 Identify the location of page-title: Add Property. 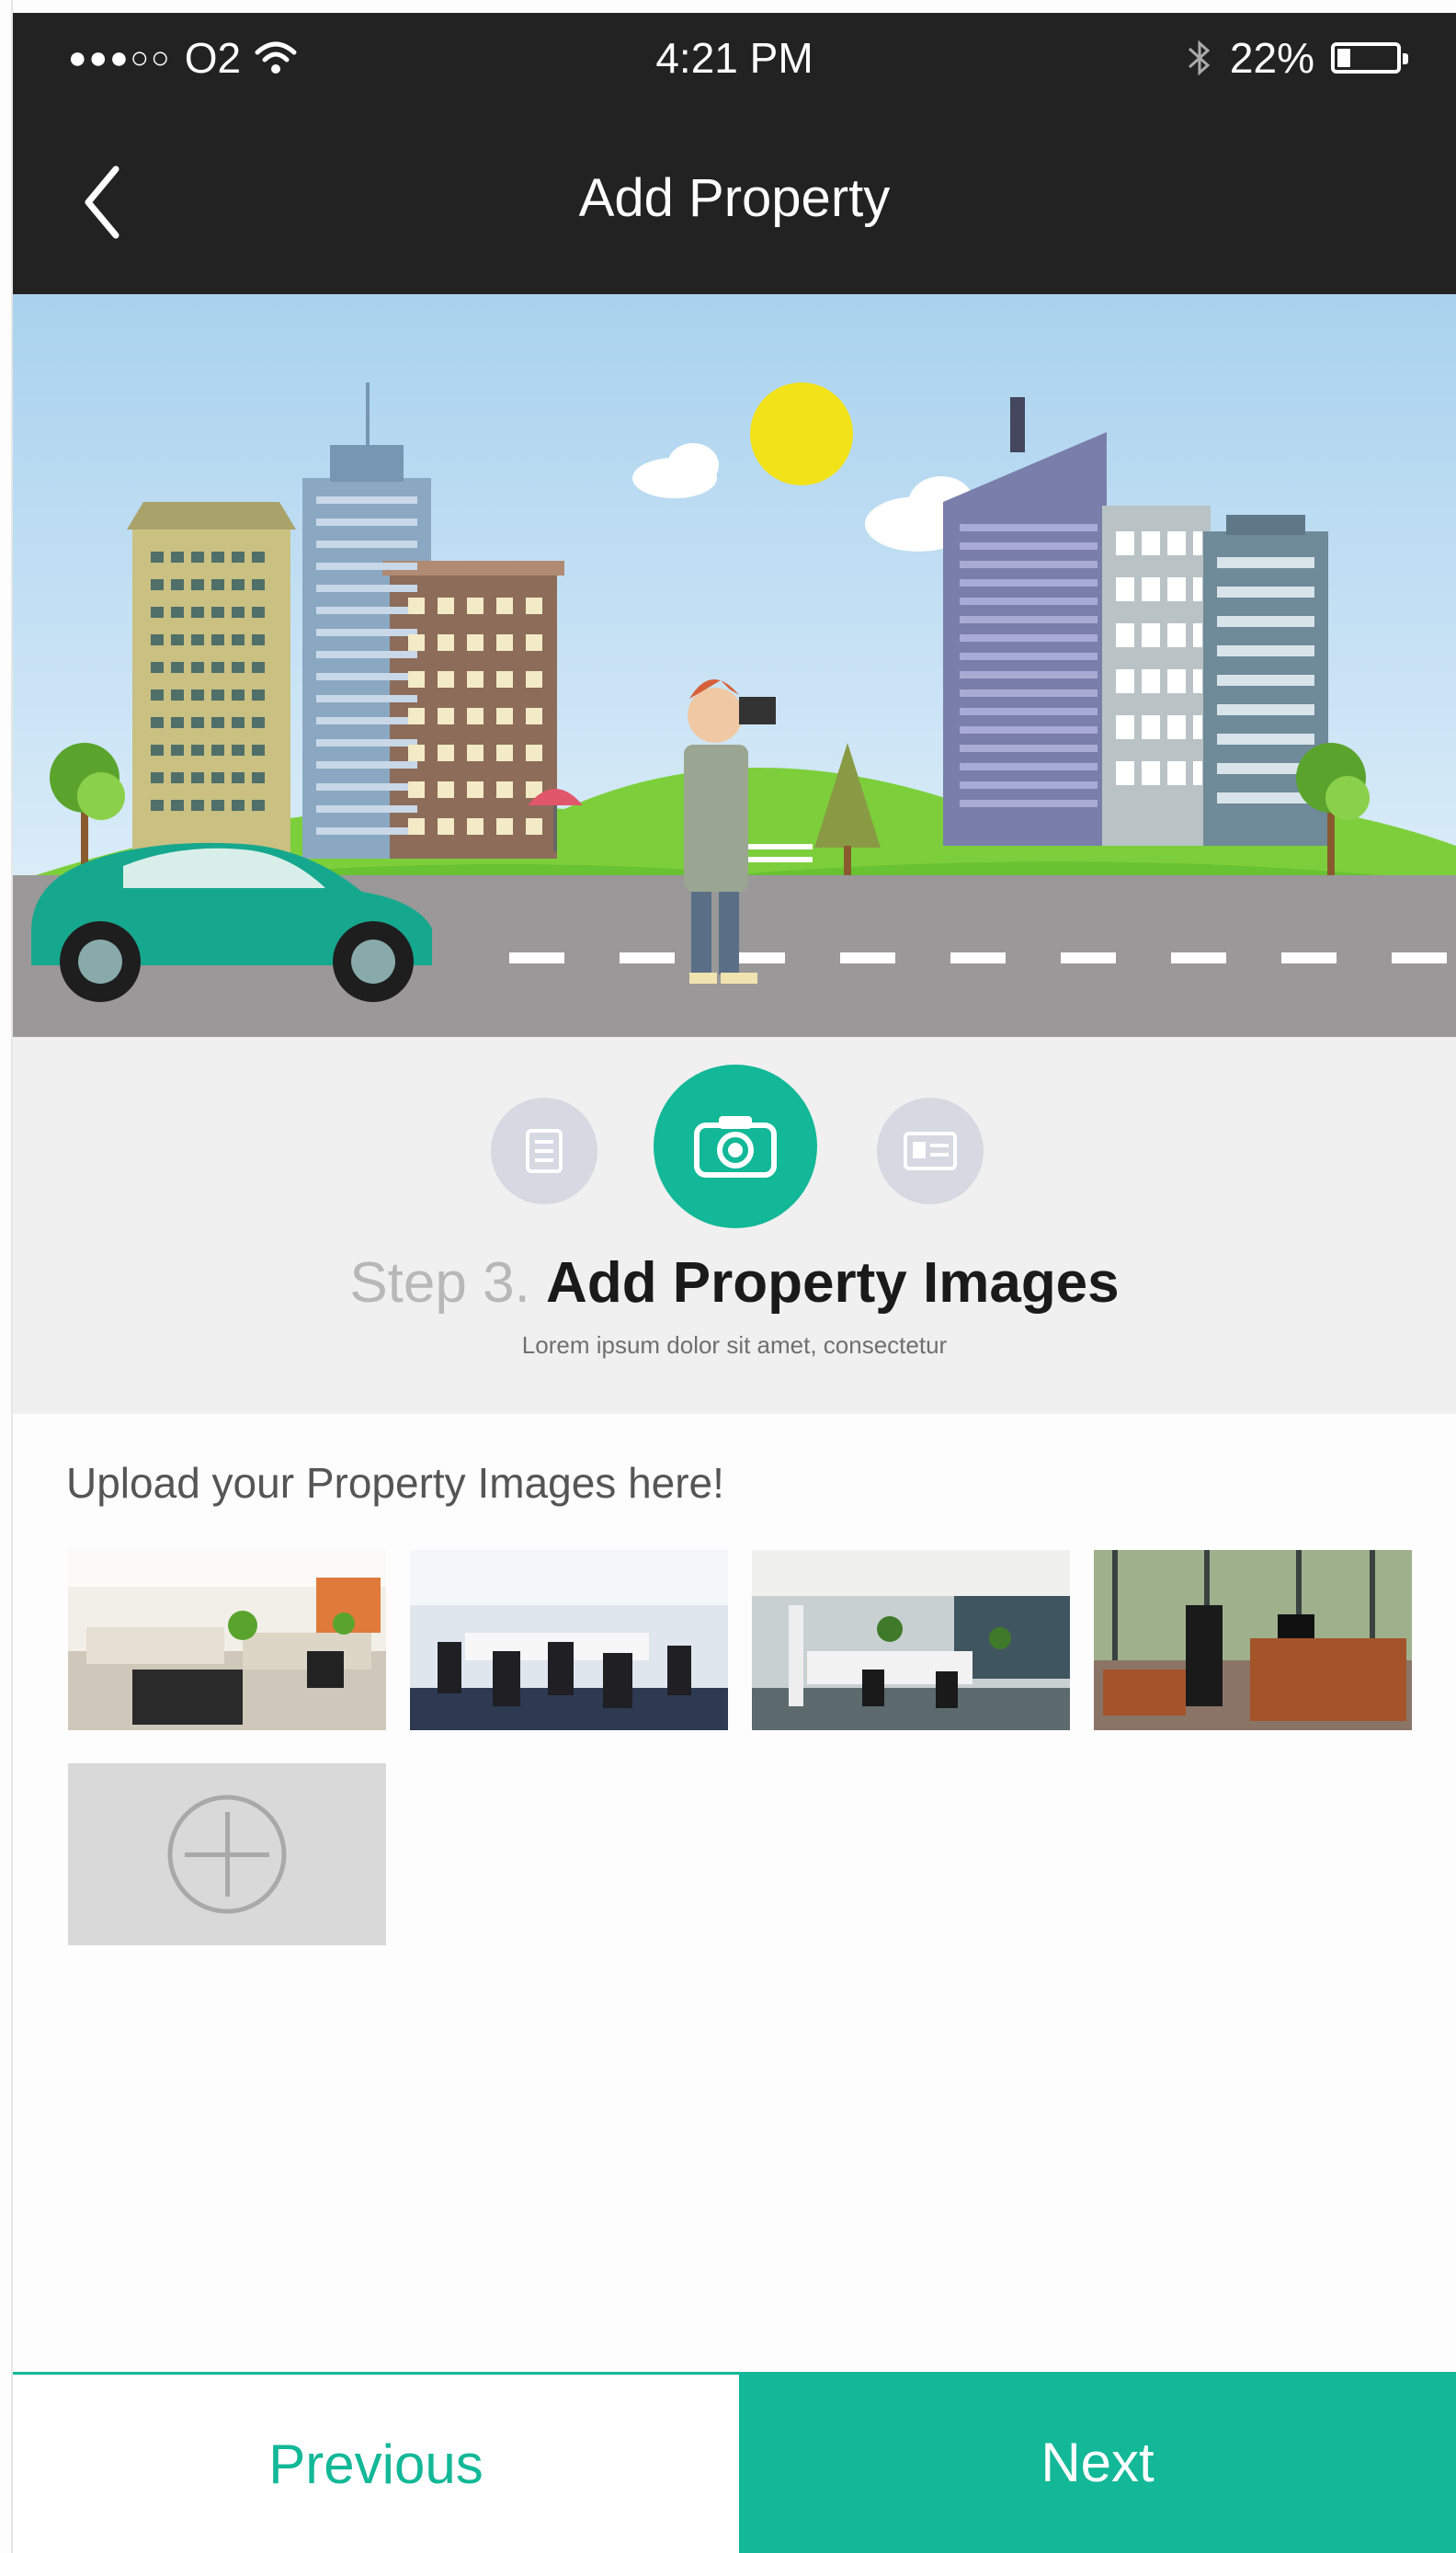
(734, 198).